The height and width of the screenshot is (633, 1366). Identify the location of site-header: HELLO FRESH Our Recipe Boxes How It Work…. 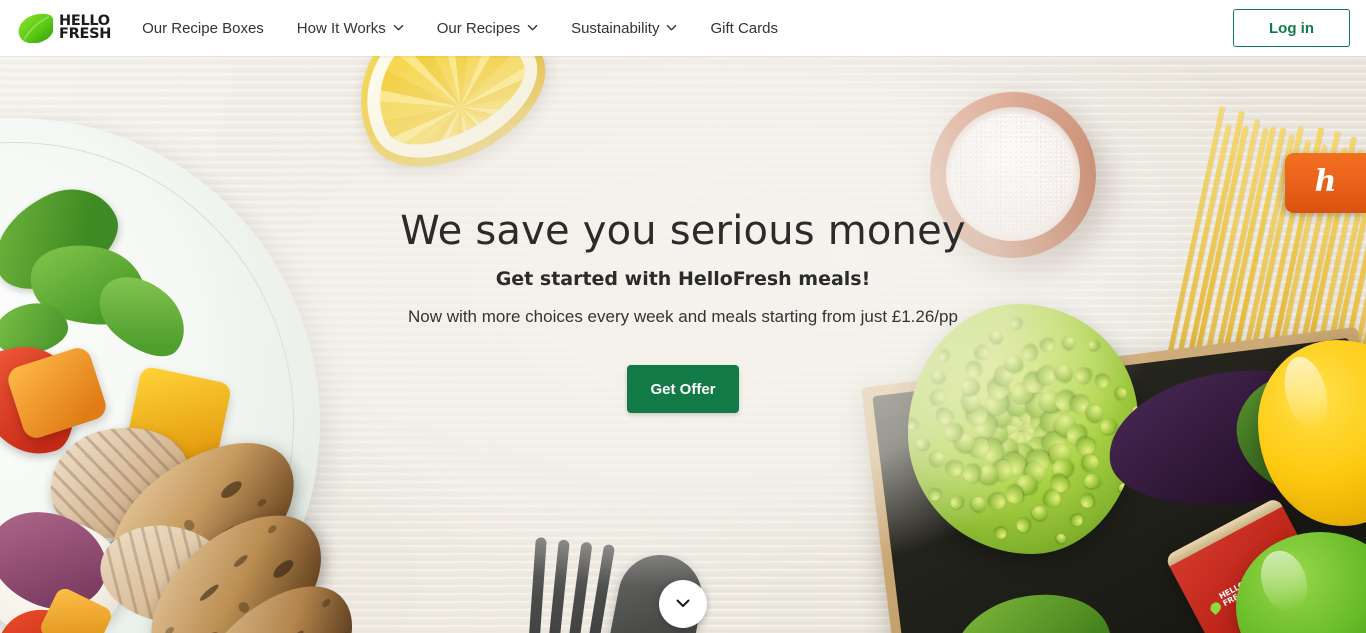
(683, 28).